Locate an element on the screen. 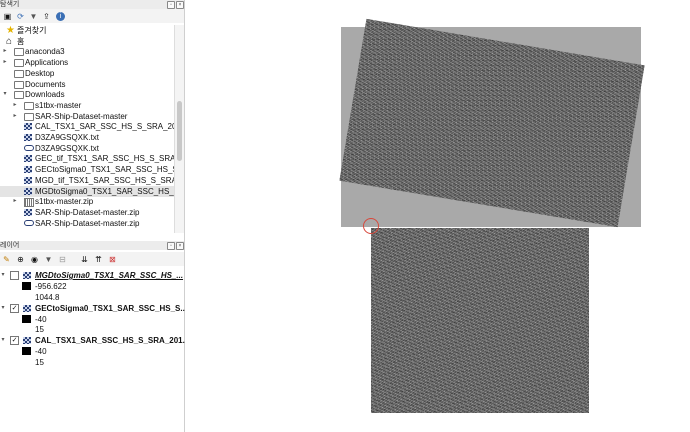 The height and width of the screenshot is (432, 690). tree-item-label: Applications is located at coordinates (47, 63).